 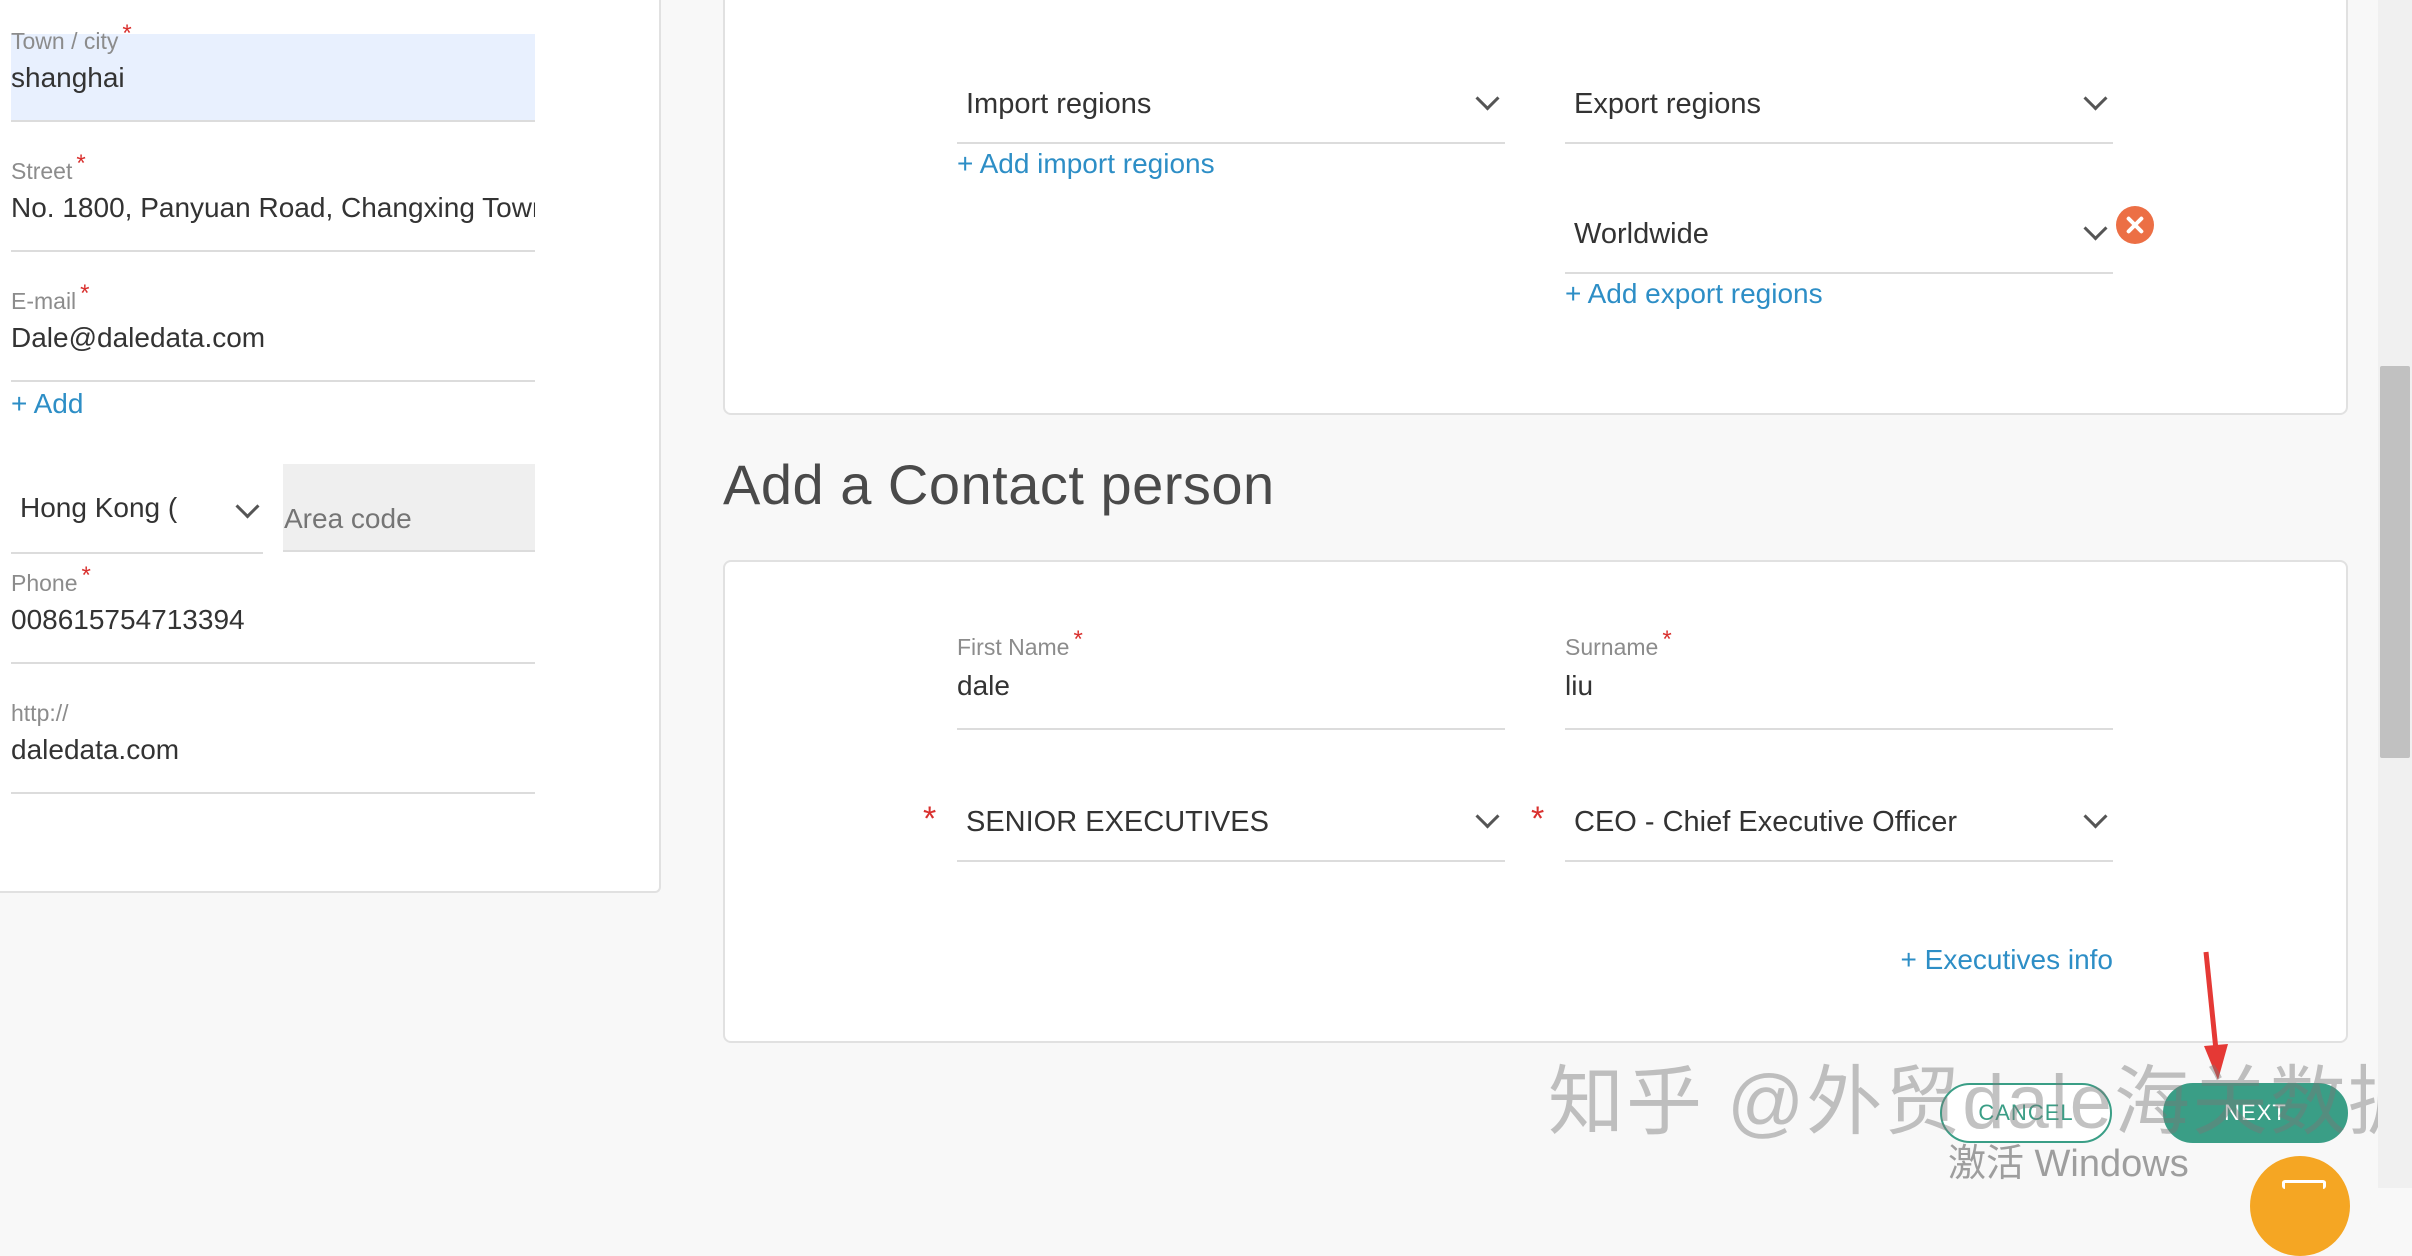 What do you see at coordinates (42, 171) in the screenshot?
I see `street-label: Street` at bounding box center [42, 171].